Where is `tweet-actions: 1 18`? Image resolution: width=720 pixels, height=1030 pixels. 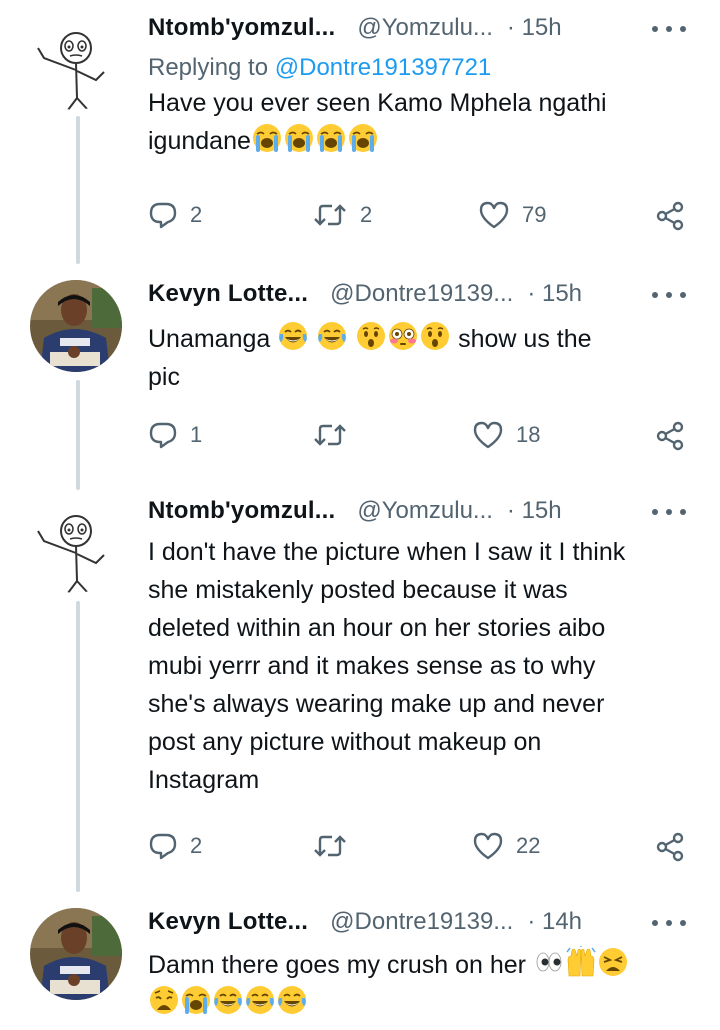
tweet-actions: 1 18 is located at coordinates (360, 438).